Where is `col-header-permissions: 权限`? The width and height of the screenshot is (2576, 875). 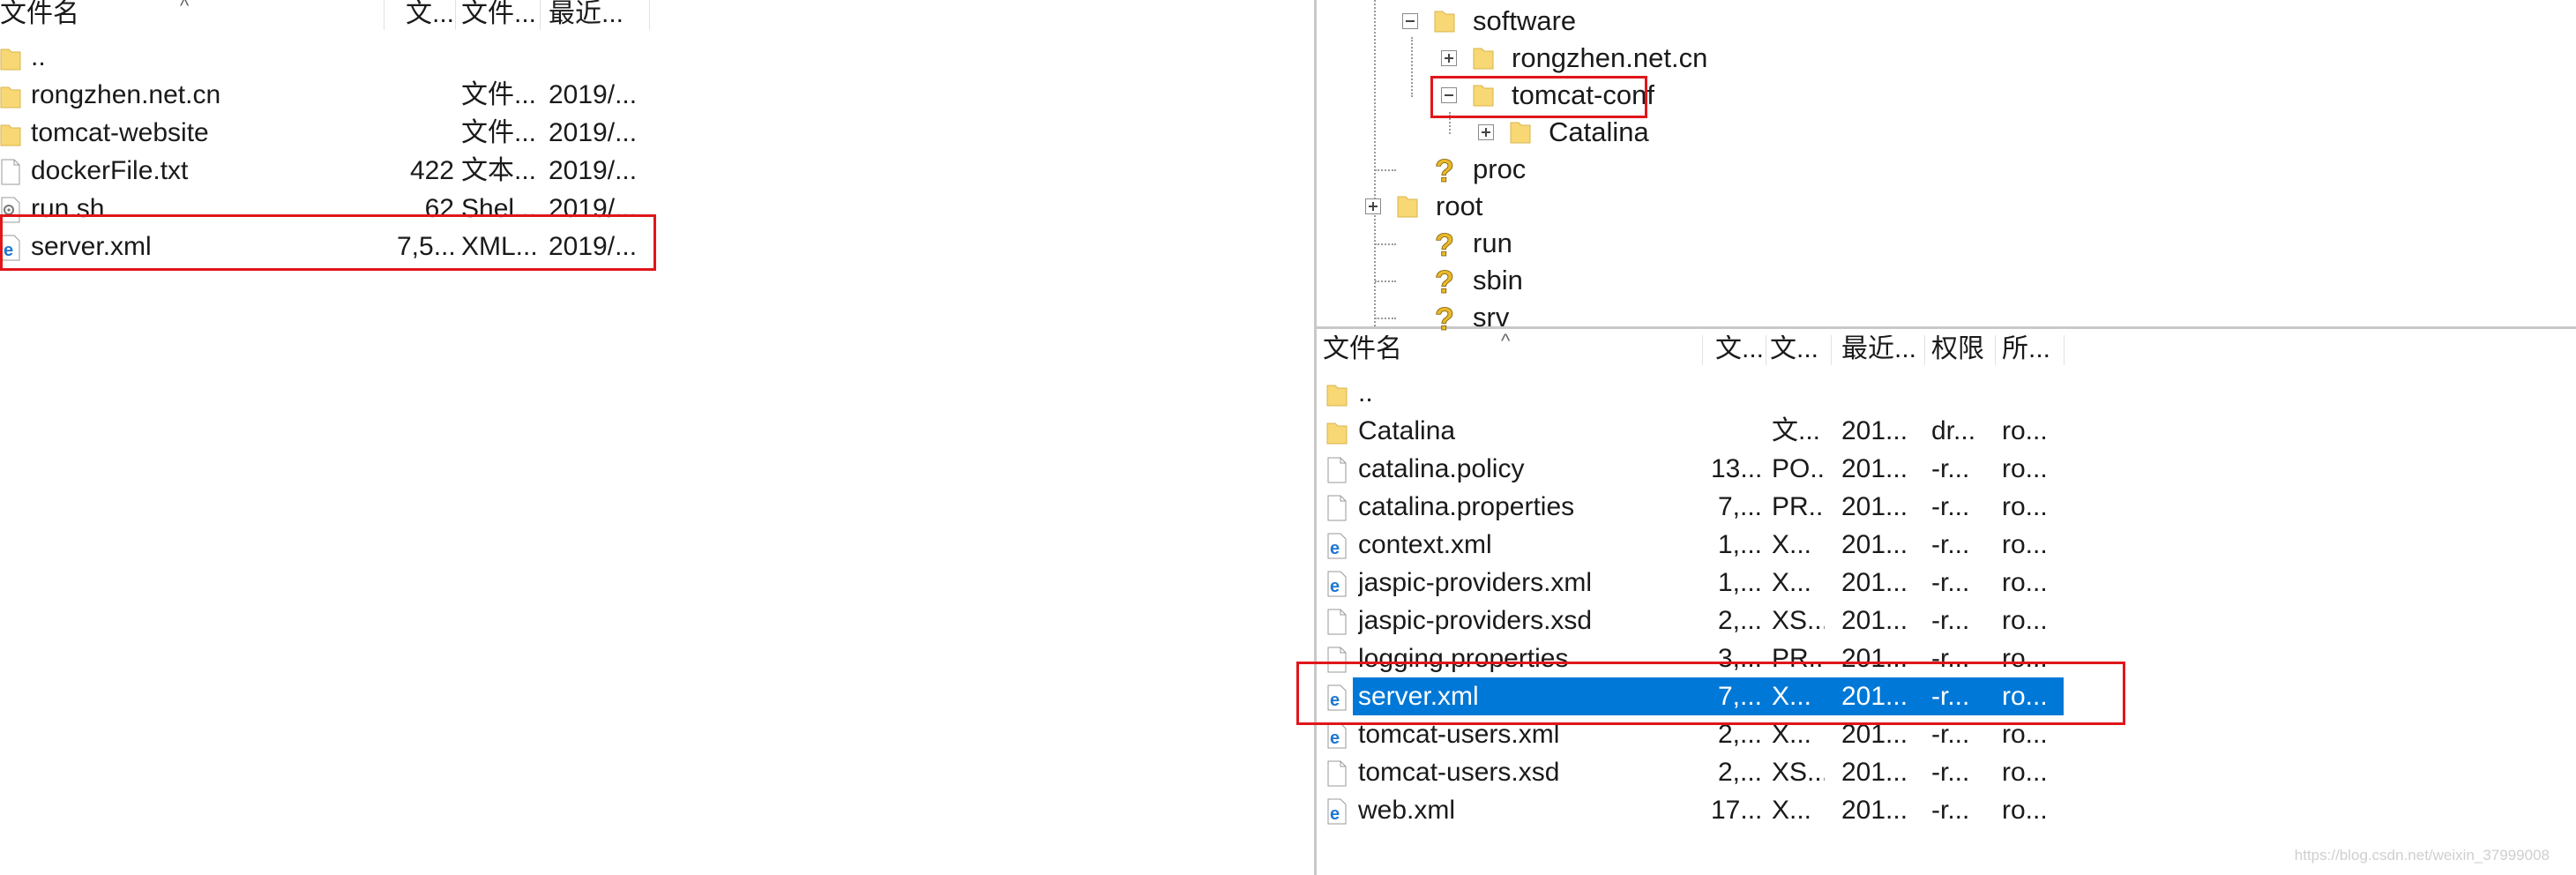 col-header-permissions: 权限 is located at coordinates (1959, 351).